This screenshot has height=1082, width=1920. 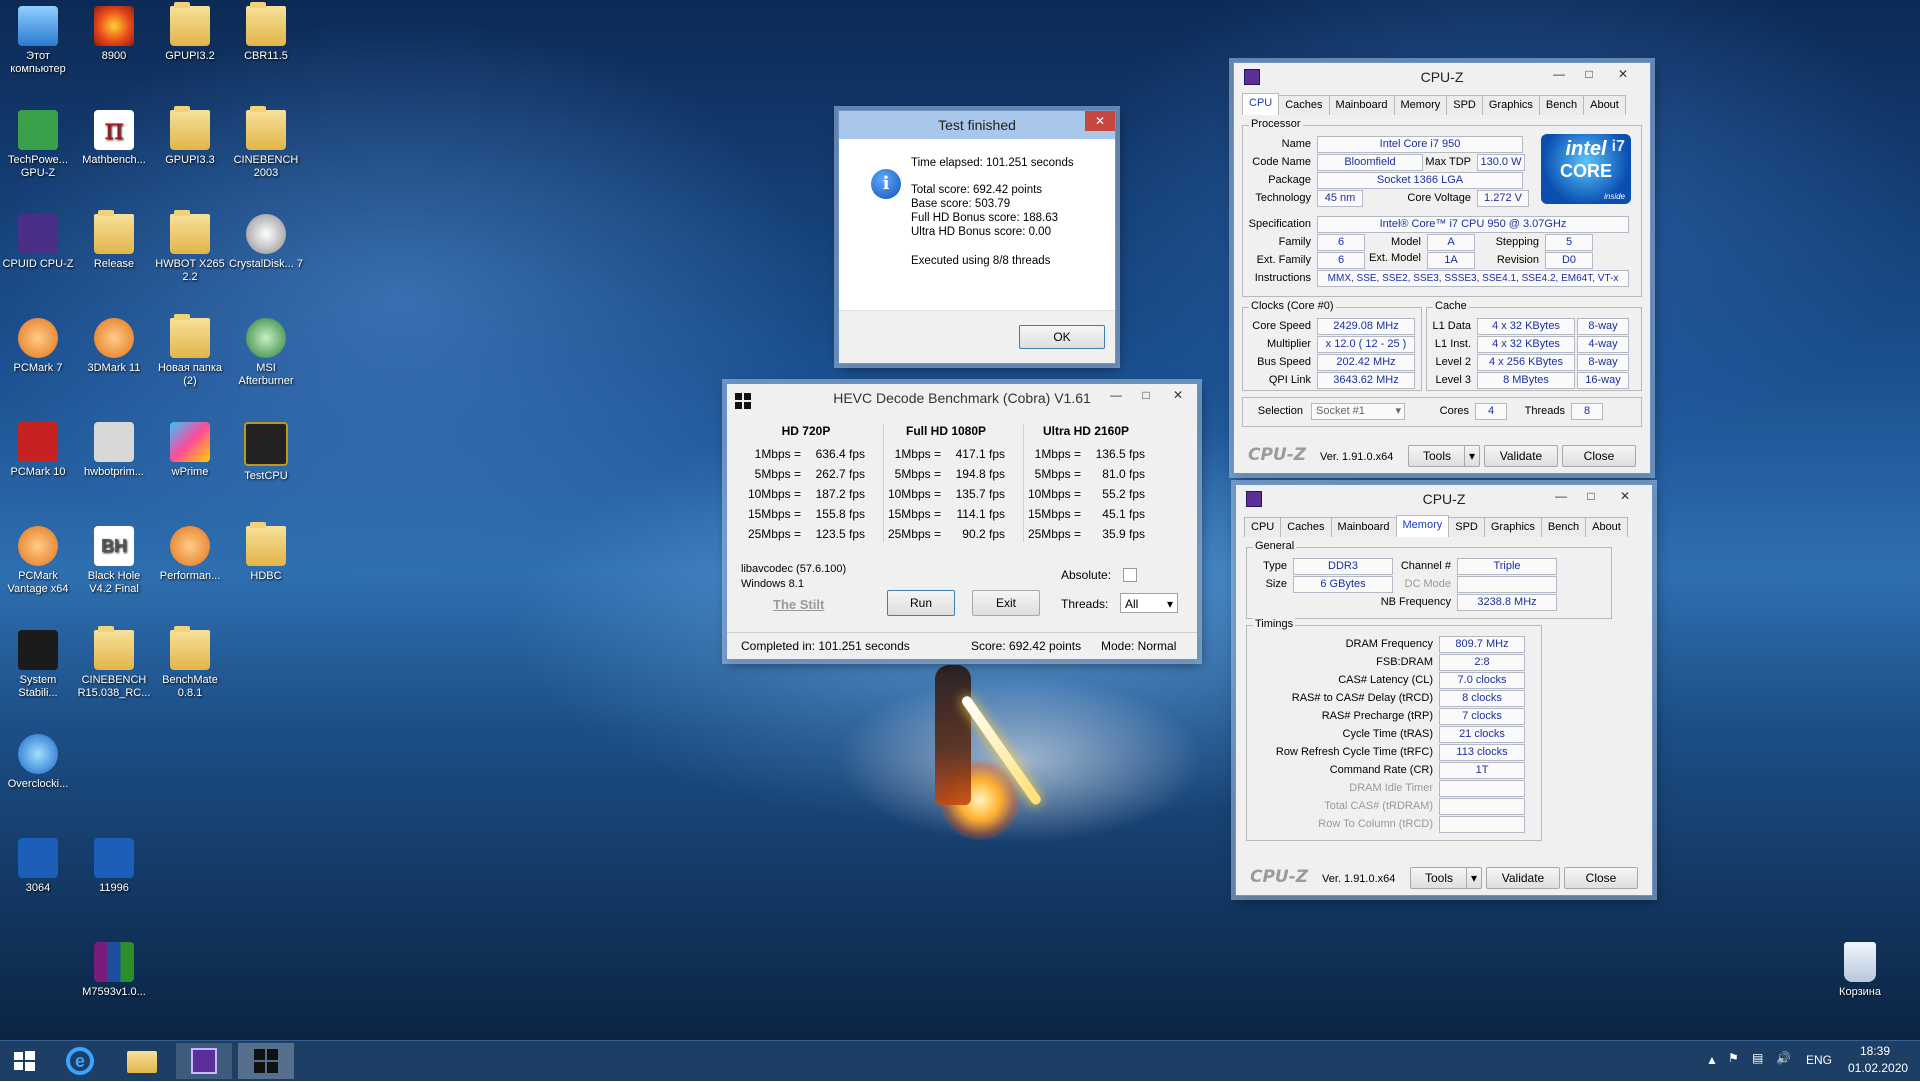 I want to click on recycle-bin: Корзина, so click(x=1860, y=970).